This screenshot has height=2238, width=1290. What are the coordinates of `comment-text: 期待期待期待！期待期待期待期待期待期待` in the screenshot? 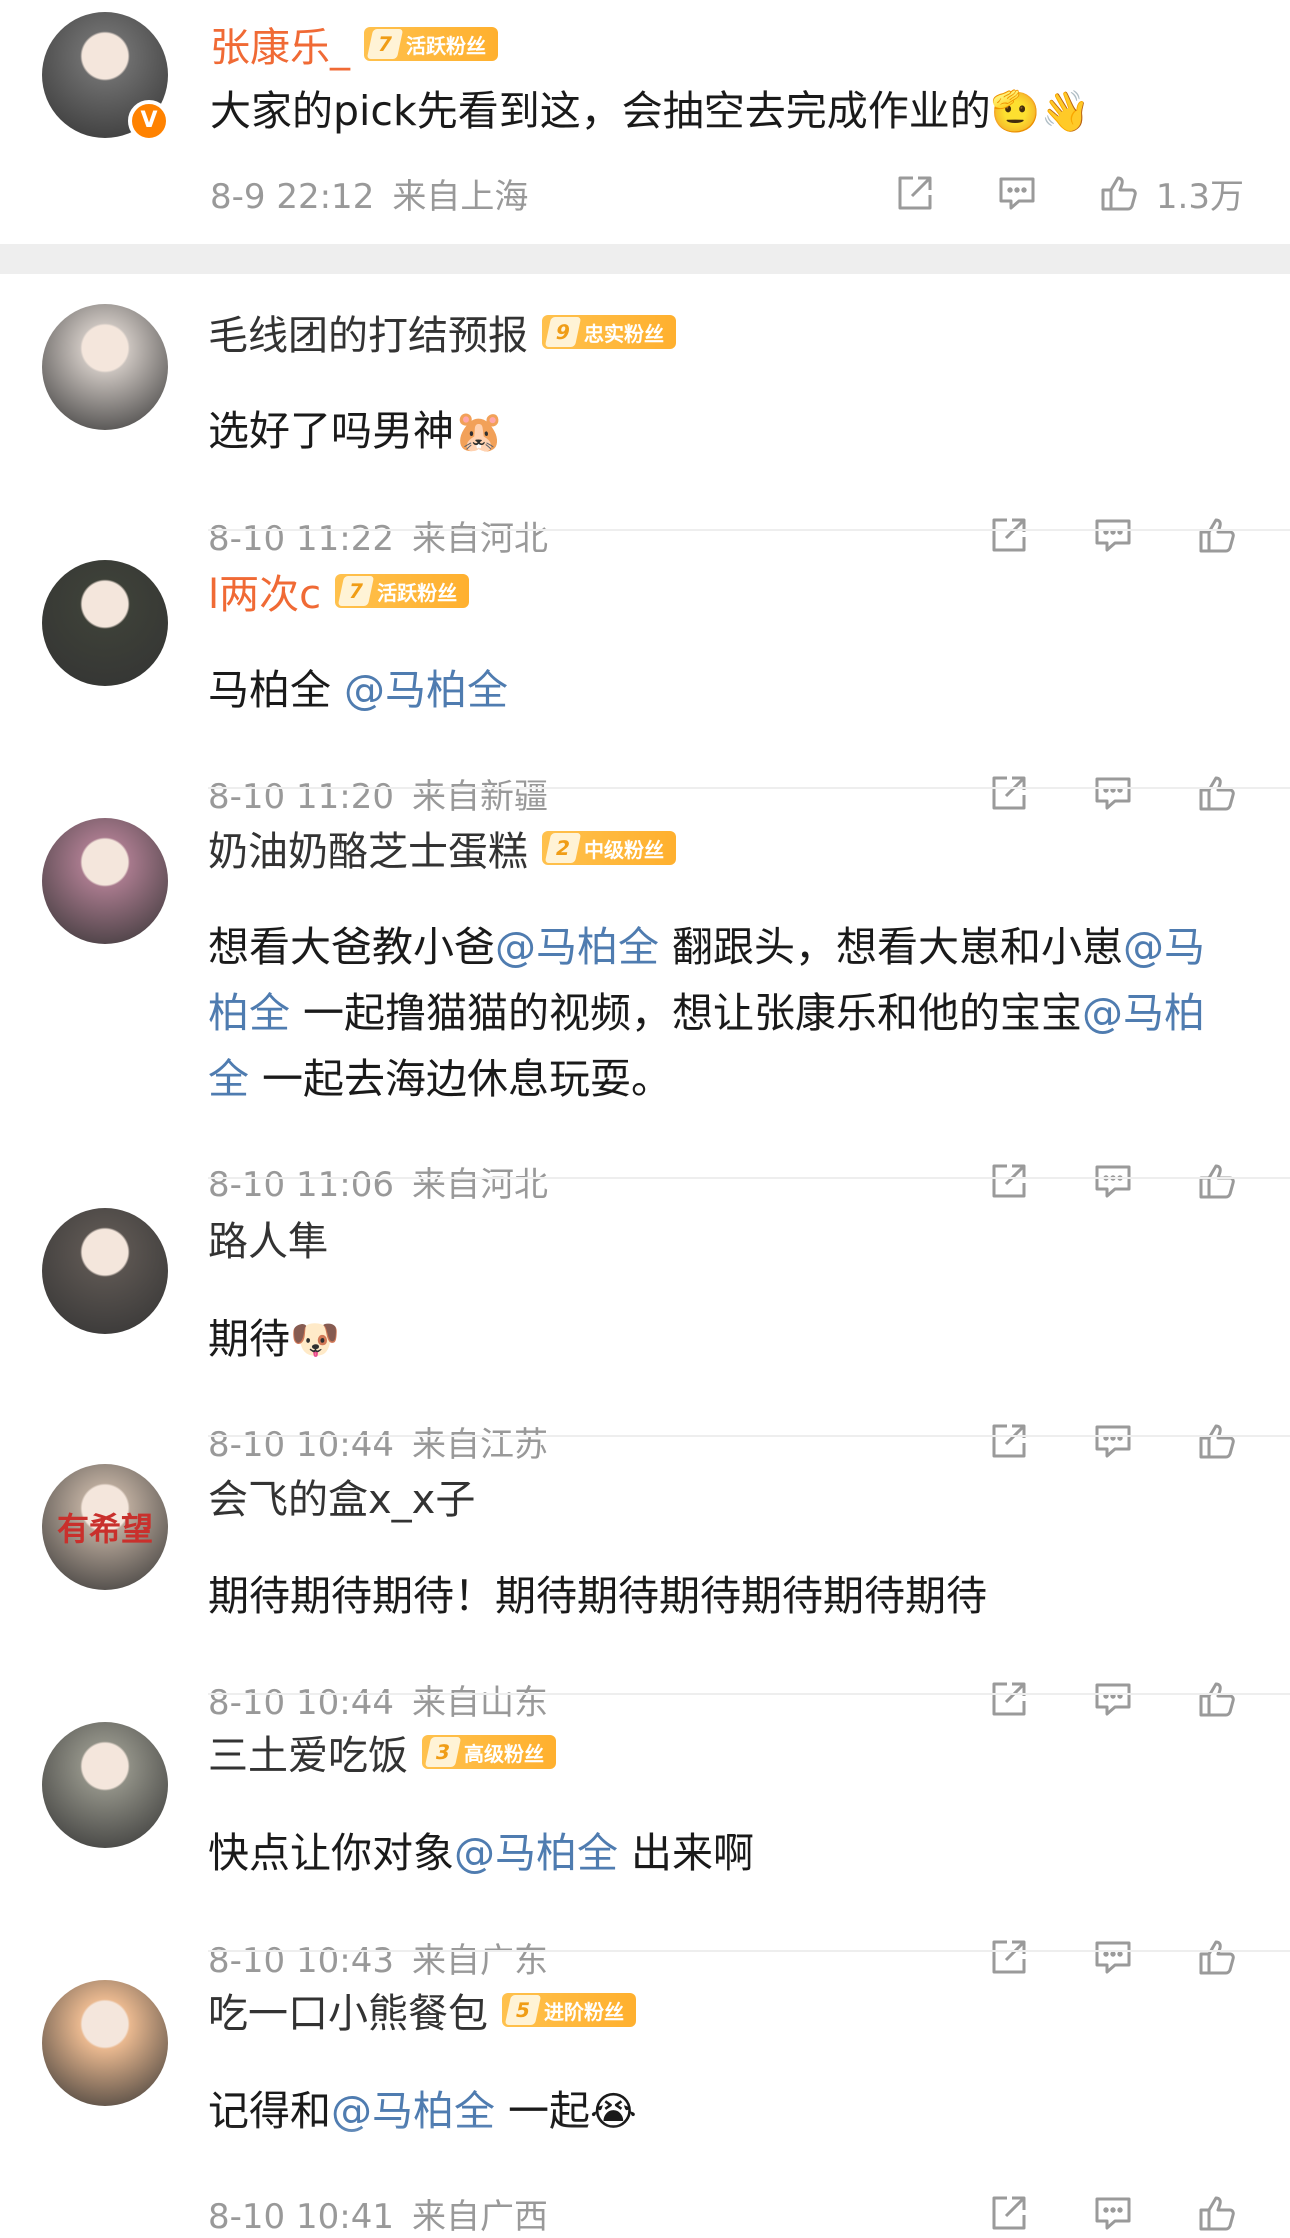 It's located at (718, 1596).